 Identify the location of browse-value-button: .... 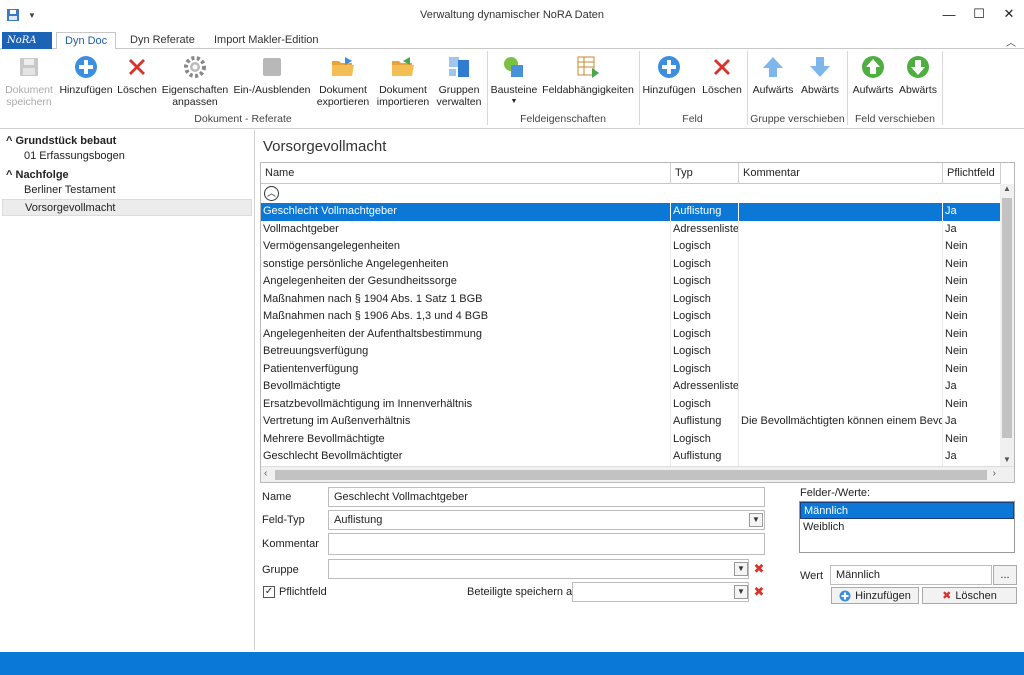
(1005, 575).